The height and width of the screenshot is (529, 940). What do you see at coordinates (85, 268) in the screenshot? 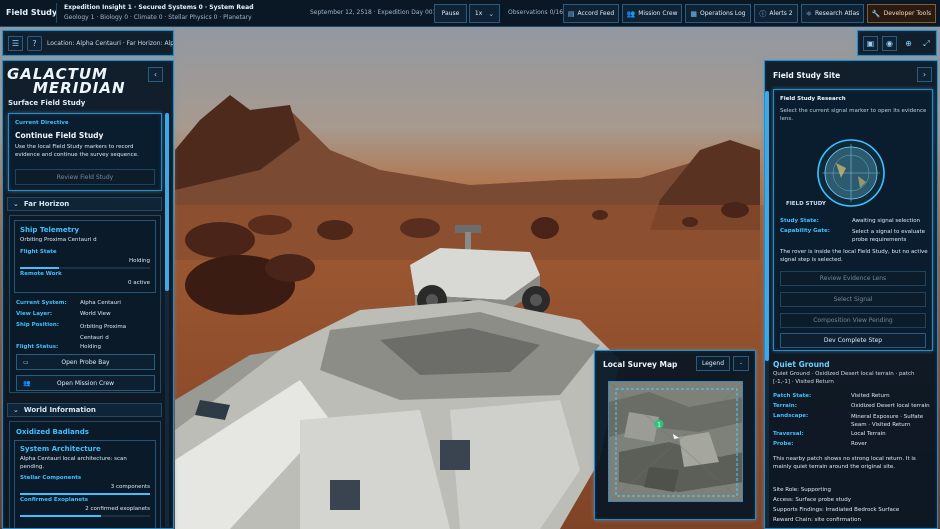
I see `flight-state-track` at bounding box center [85, 268].